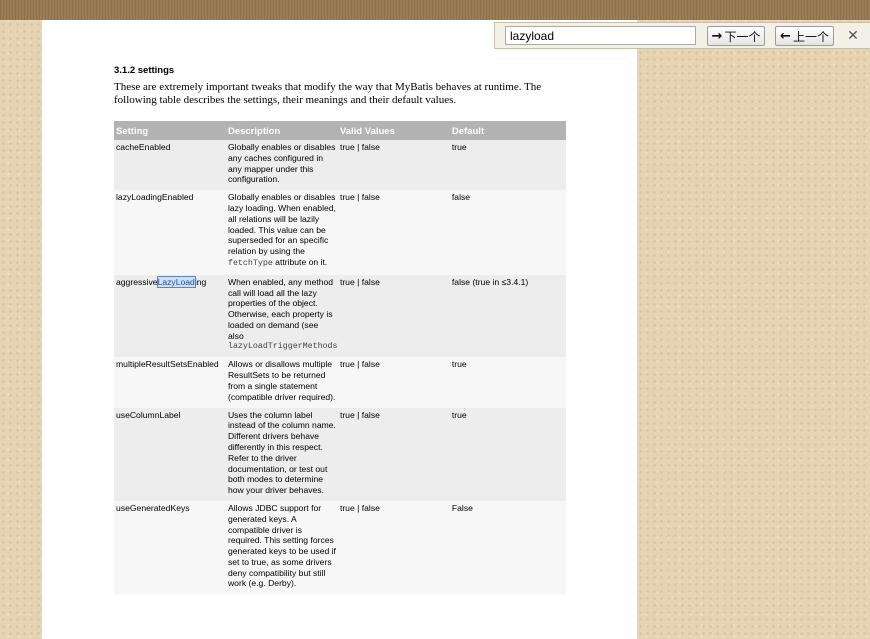 The height and width of the screenshot is (639, 870). I want to click on setting-name: aggressiveLazyLoading, so click(170, 316).